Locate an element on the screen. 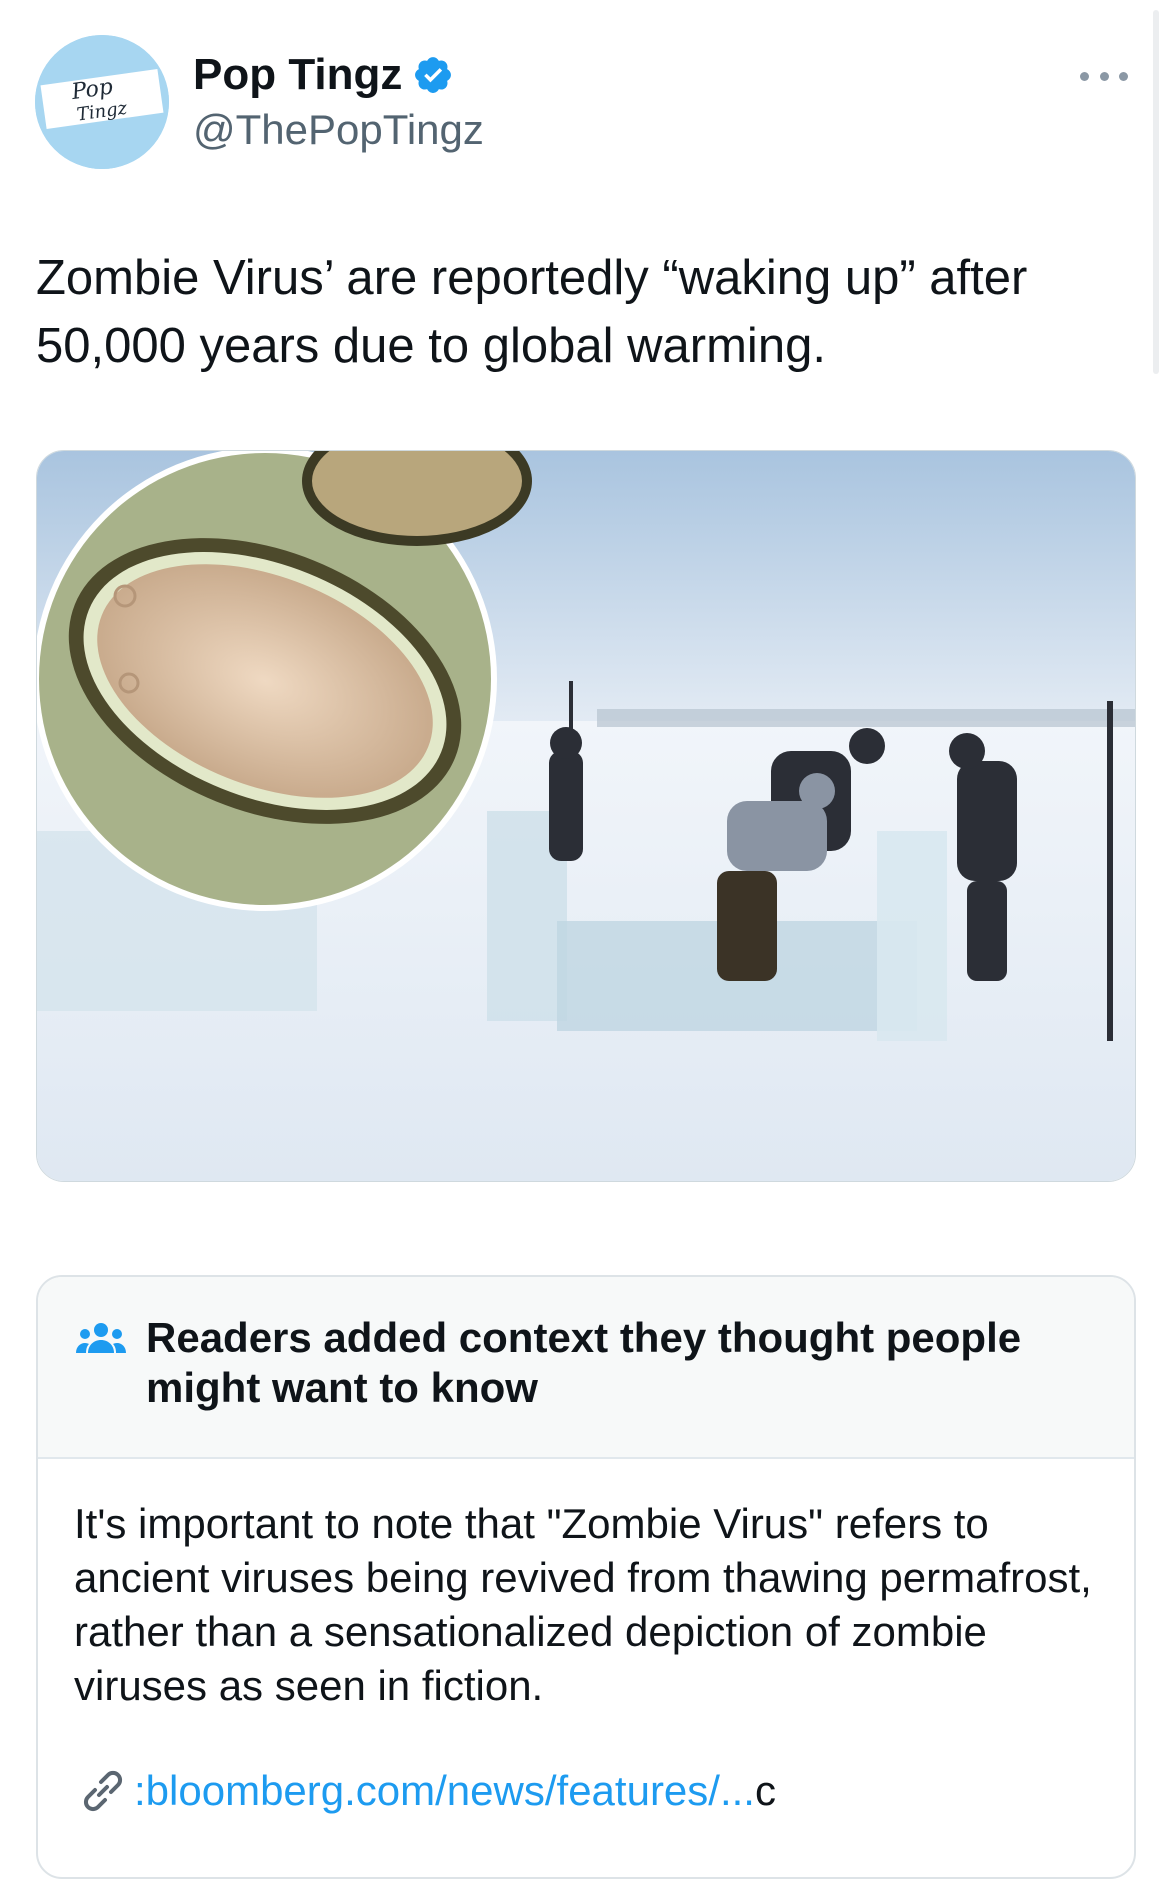 The height and width of the screenshot is (1879, 1170). link-tail: c is located at coordinates (765, 1790).